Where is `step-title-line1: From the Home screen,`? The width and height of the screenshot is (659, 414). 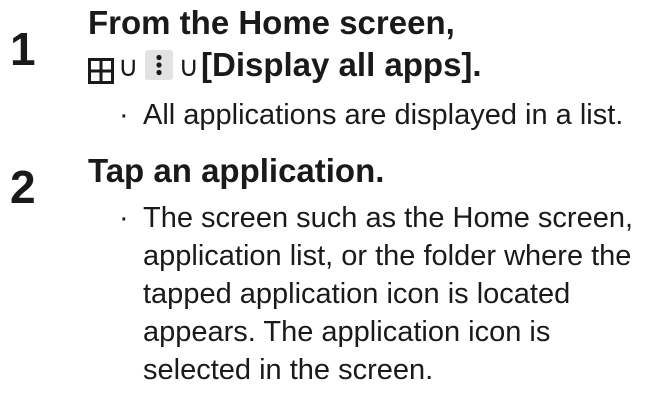
step-title-line1: From the Home screen, is located at coordinates (271, 22).